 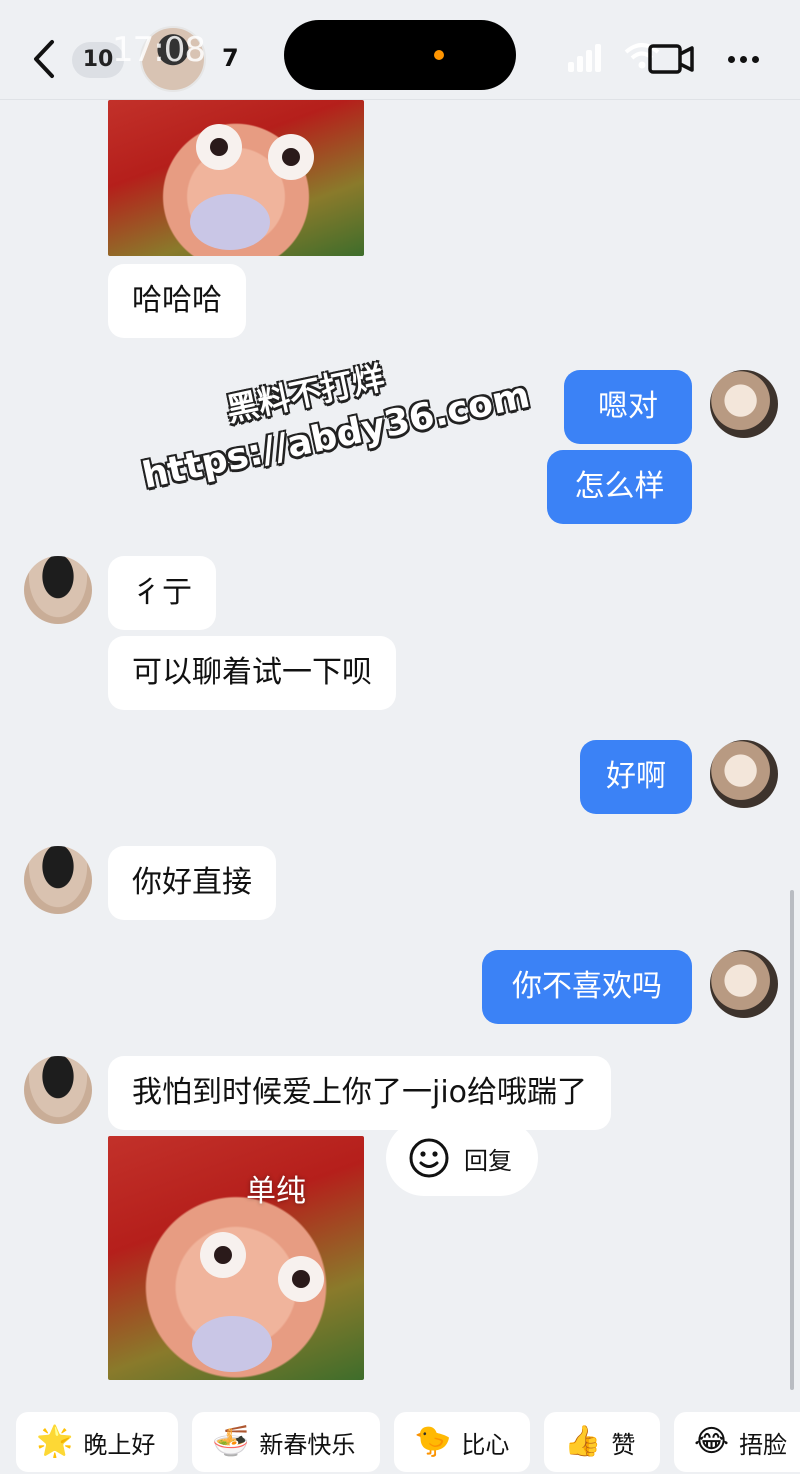 What do you see at coordinates (330, 410) in the screenshot?
I see `watermark: 黑料不打烊 https://abdy36.com` at bounding box center [330, 410].